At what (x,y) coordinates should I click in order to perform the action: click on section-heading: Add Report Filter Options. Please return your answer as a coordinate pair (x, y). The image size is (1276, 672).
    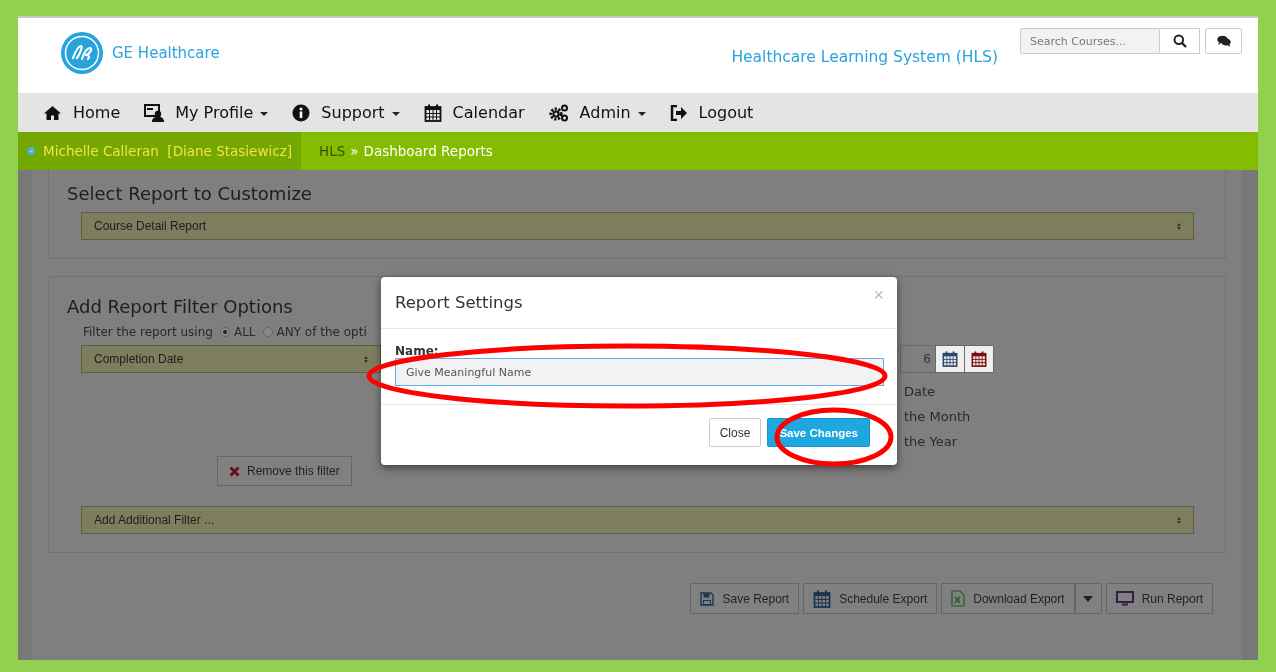
    Looking at the image, I should click on (180, 306).